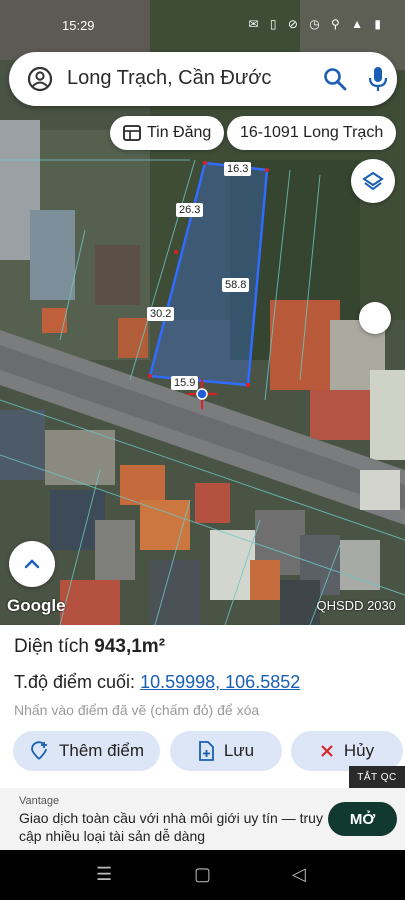 Image resolution: width=405 pixels, height=900 pixels. Describe the element at coordinates (190, 210) in the screenshot. I see `edge-length-upper-left: 26.3` at that location.